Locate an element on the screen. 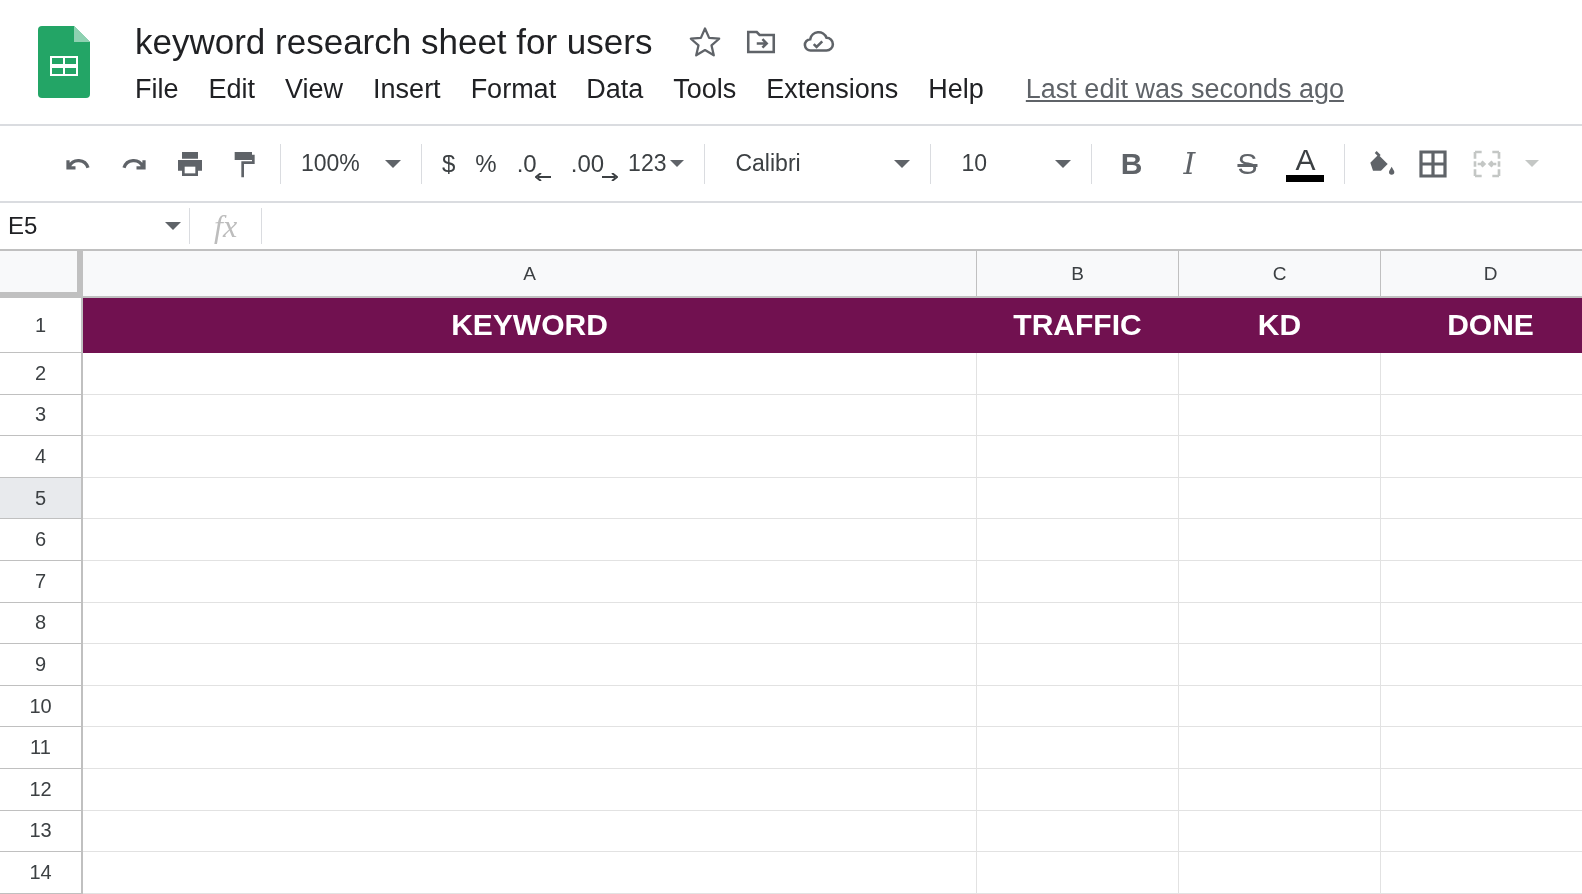 This screenshot has height=894, width=1582. row-header: 14 is located at coordinates (41, 873).